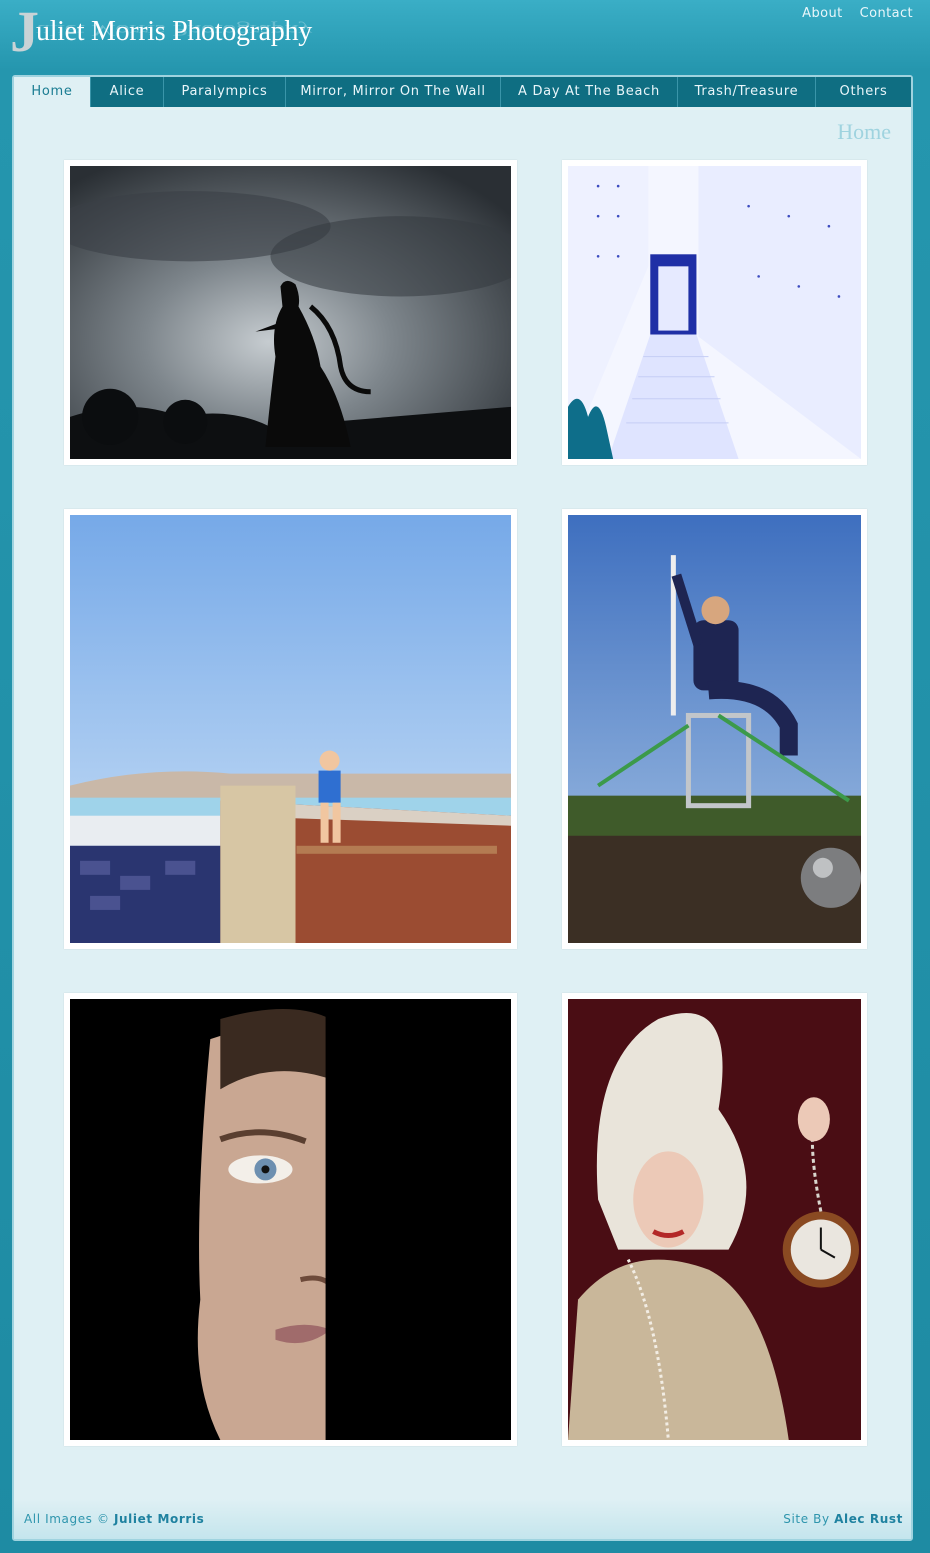 Image resolution: width=930 pixels, height=1553 pixels. I want to click on wig-clock-image, so click(714, 1219).